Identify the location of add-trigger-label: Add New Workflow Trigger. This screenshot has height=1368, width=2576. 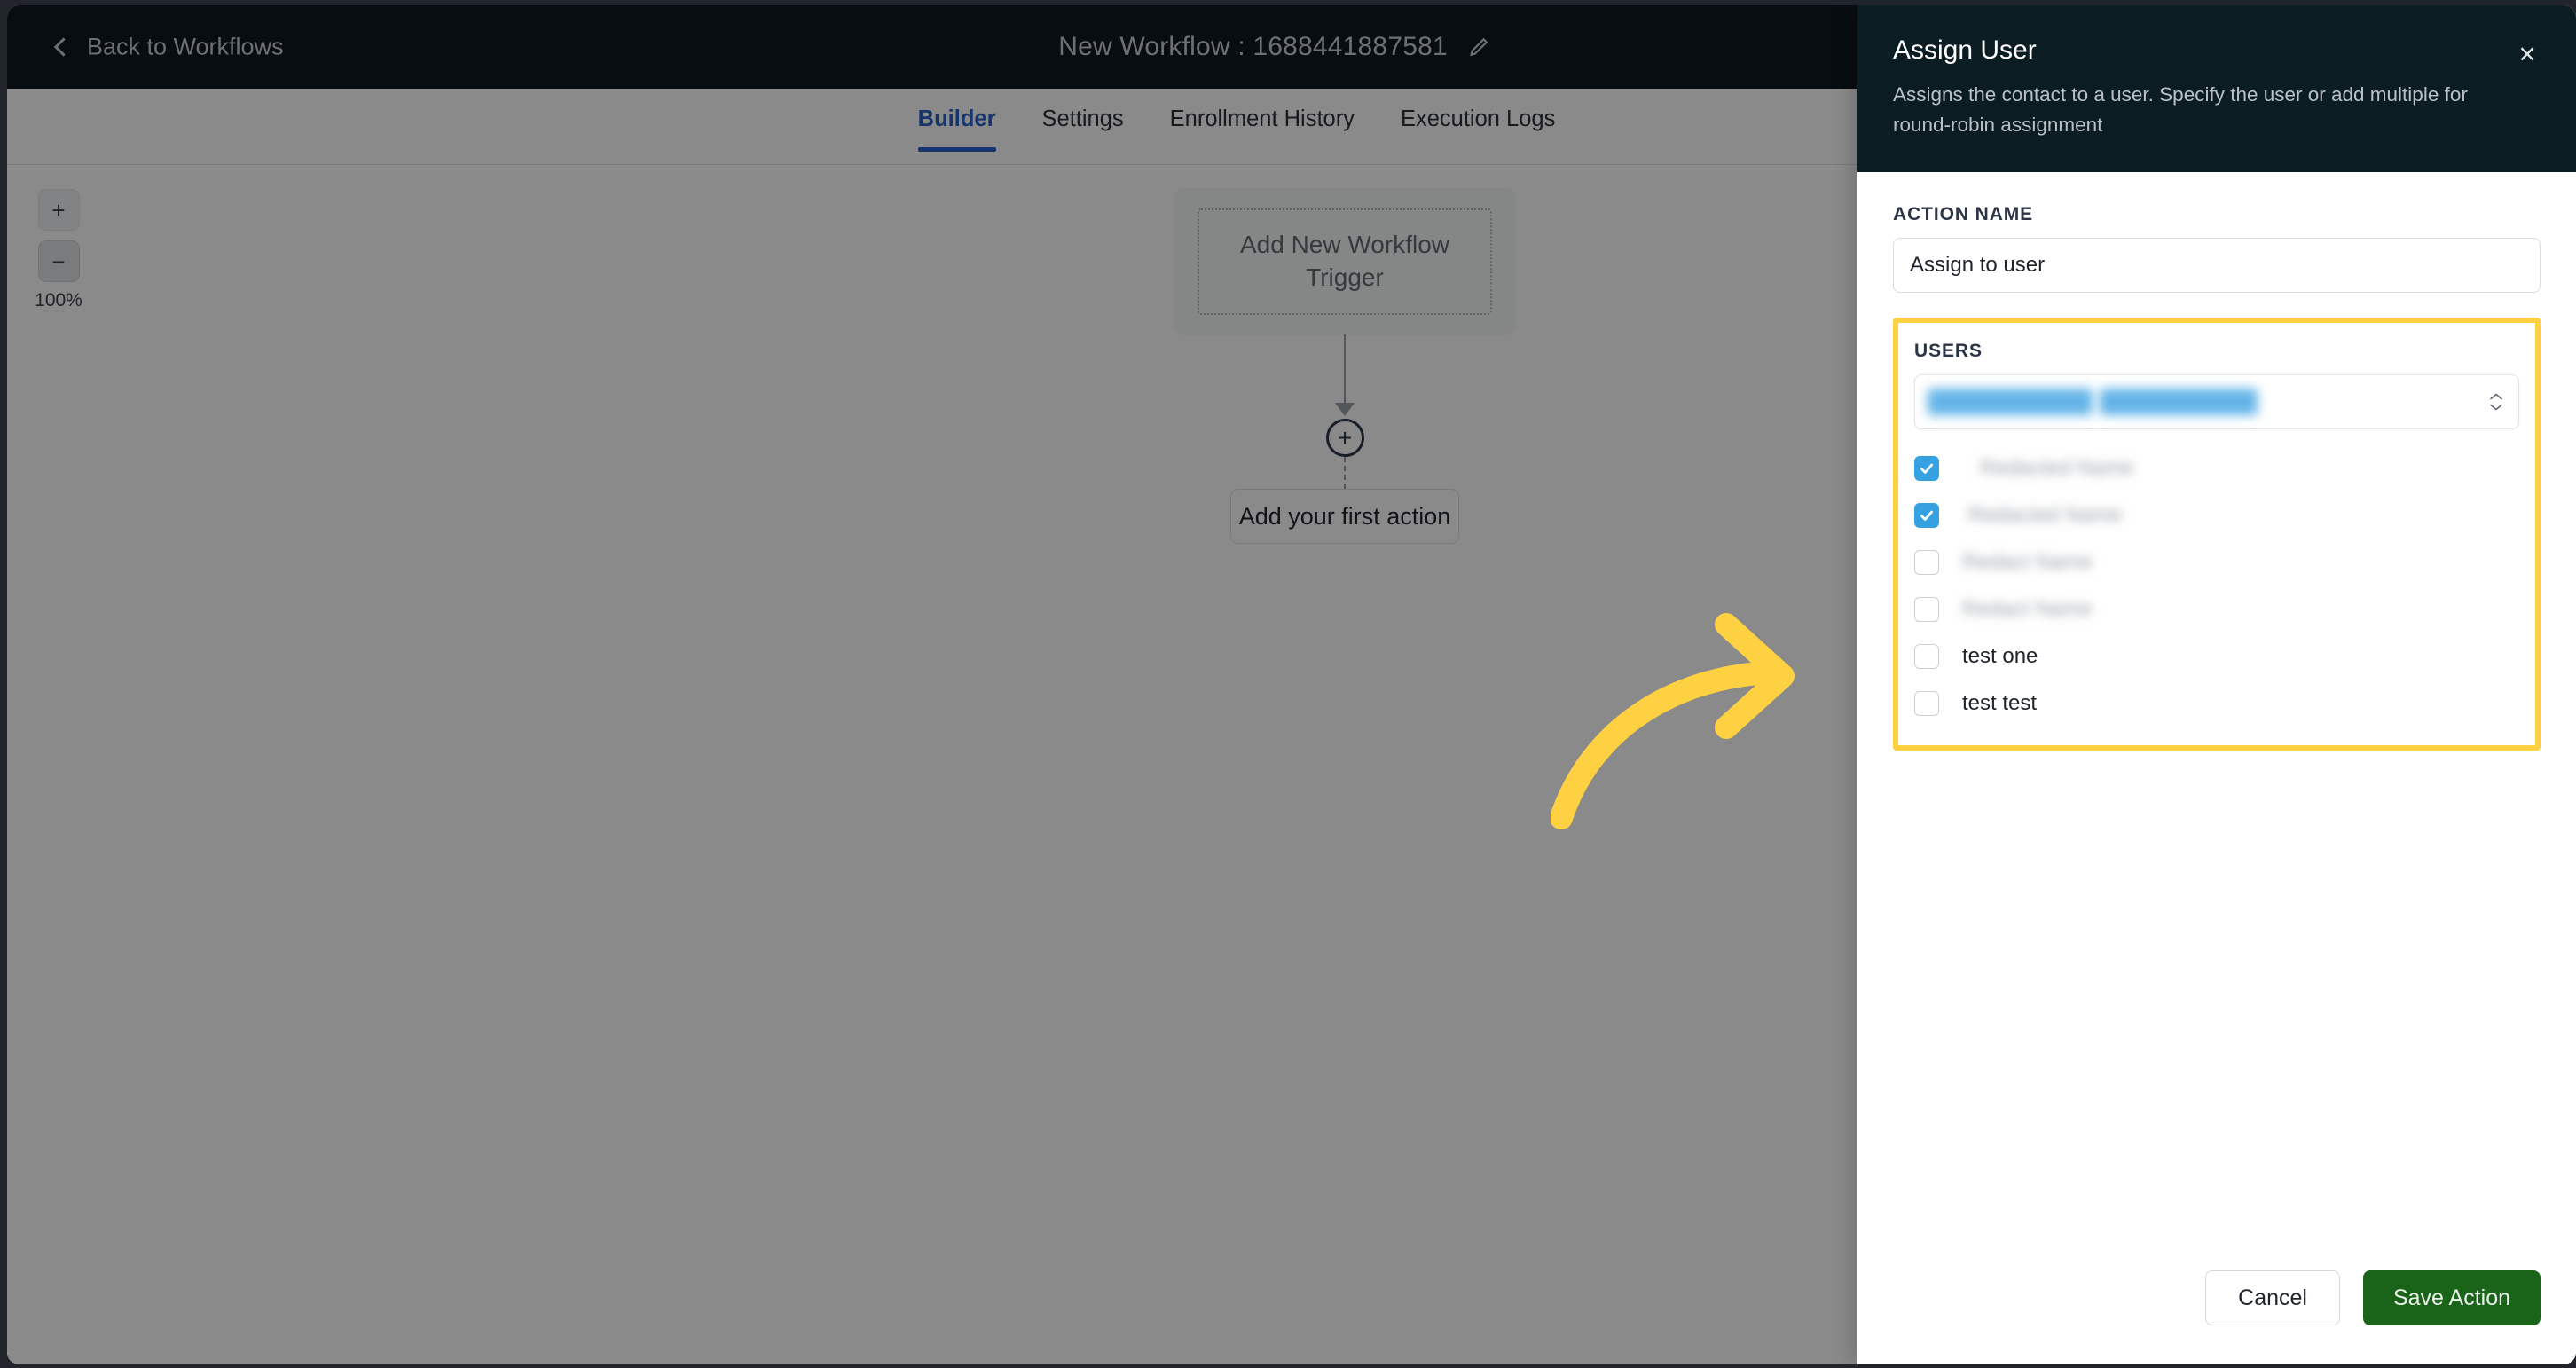
(1345, 261).